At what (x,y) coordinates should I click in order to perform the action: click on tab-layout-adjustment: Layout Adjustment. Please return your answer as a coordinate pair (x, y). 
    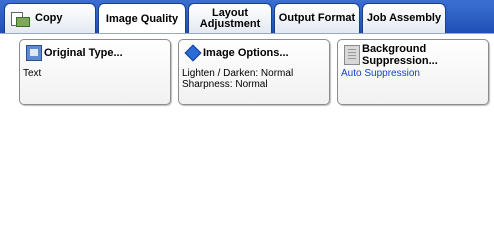
    Looking at the image, I should click on (230, 18).